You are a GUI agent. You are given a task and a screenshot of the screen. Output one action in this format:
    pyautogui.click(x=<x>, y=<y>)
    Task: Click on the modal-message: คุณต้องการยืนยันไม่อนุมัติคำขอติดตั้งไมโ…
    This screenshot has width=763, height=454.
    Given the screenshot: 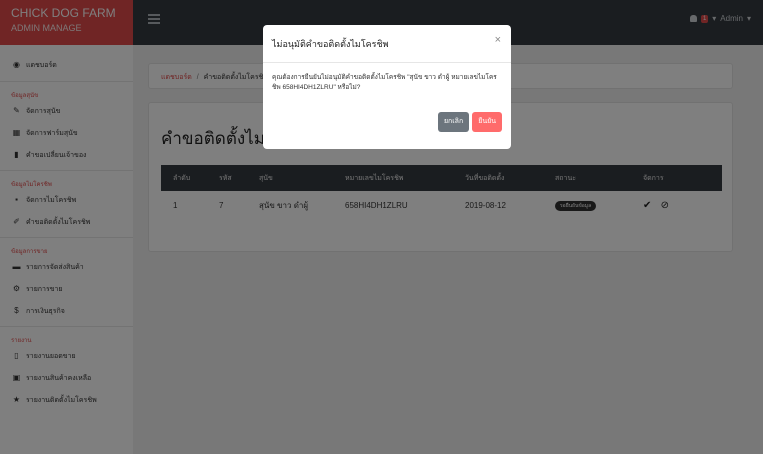 What is the action you would take?
    pyautogui.click(x=384, y=82)
    